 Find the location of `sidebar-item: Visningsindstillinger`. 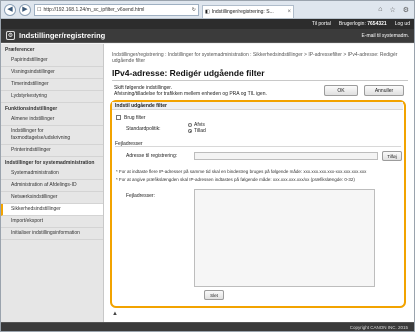

sidebar-item: Visningsindstillinger is located at coordinates (52, 73).